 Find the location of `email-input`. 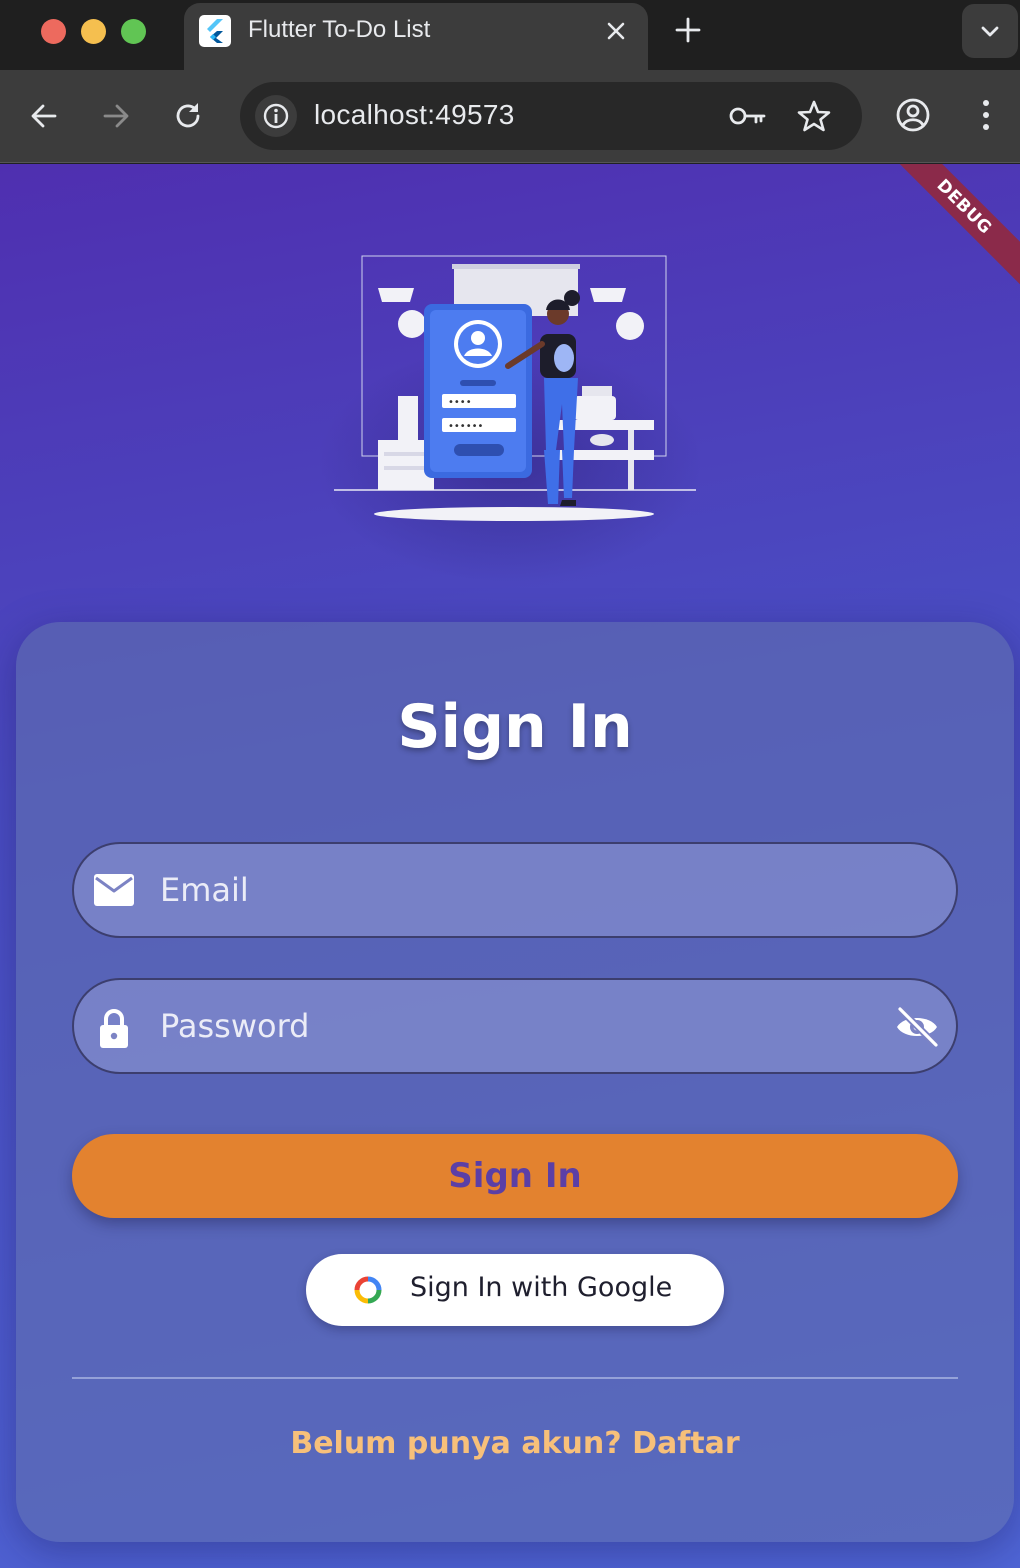

email-input is located at coordinates (520, 890).